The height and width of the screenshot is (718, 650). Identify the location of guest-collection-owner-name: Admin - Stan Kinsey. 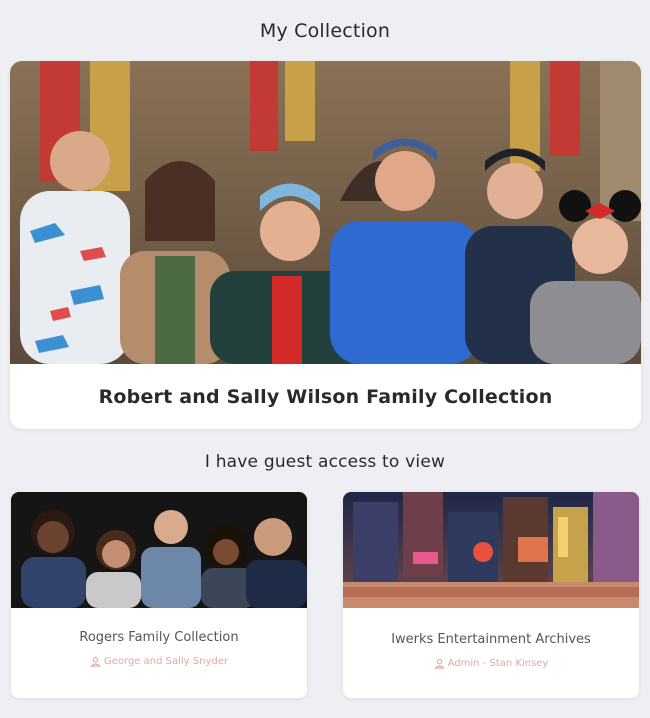
(498, 663).